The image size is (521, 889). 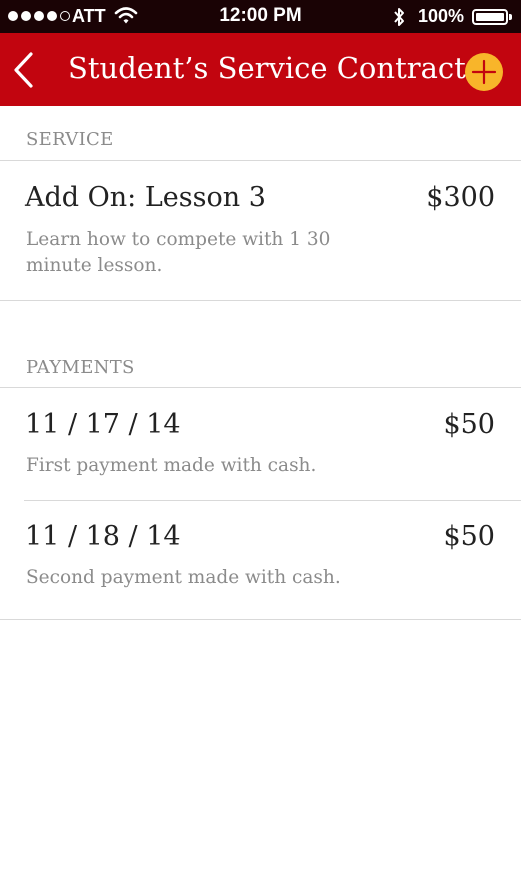 I want to click on bluetooth-icon, so click(x=399, y=19).